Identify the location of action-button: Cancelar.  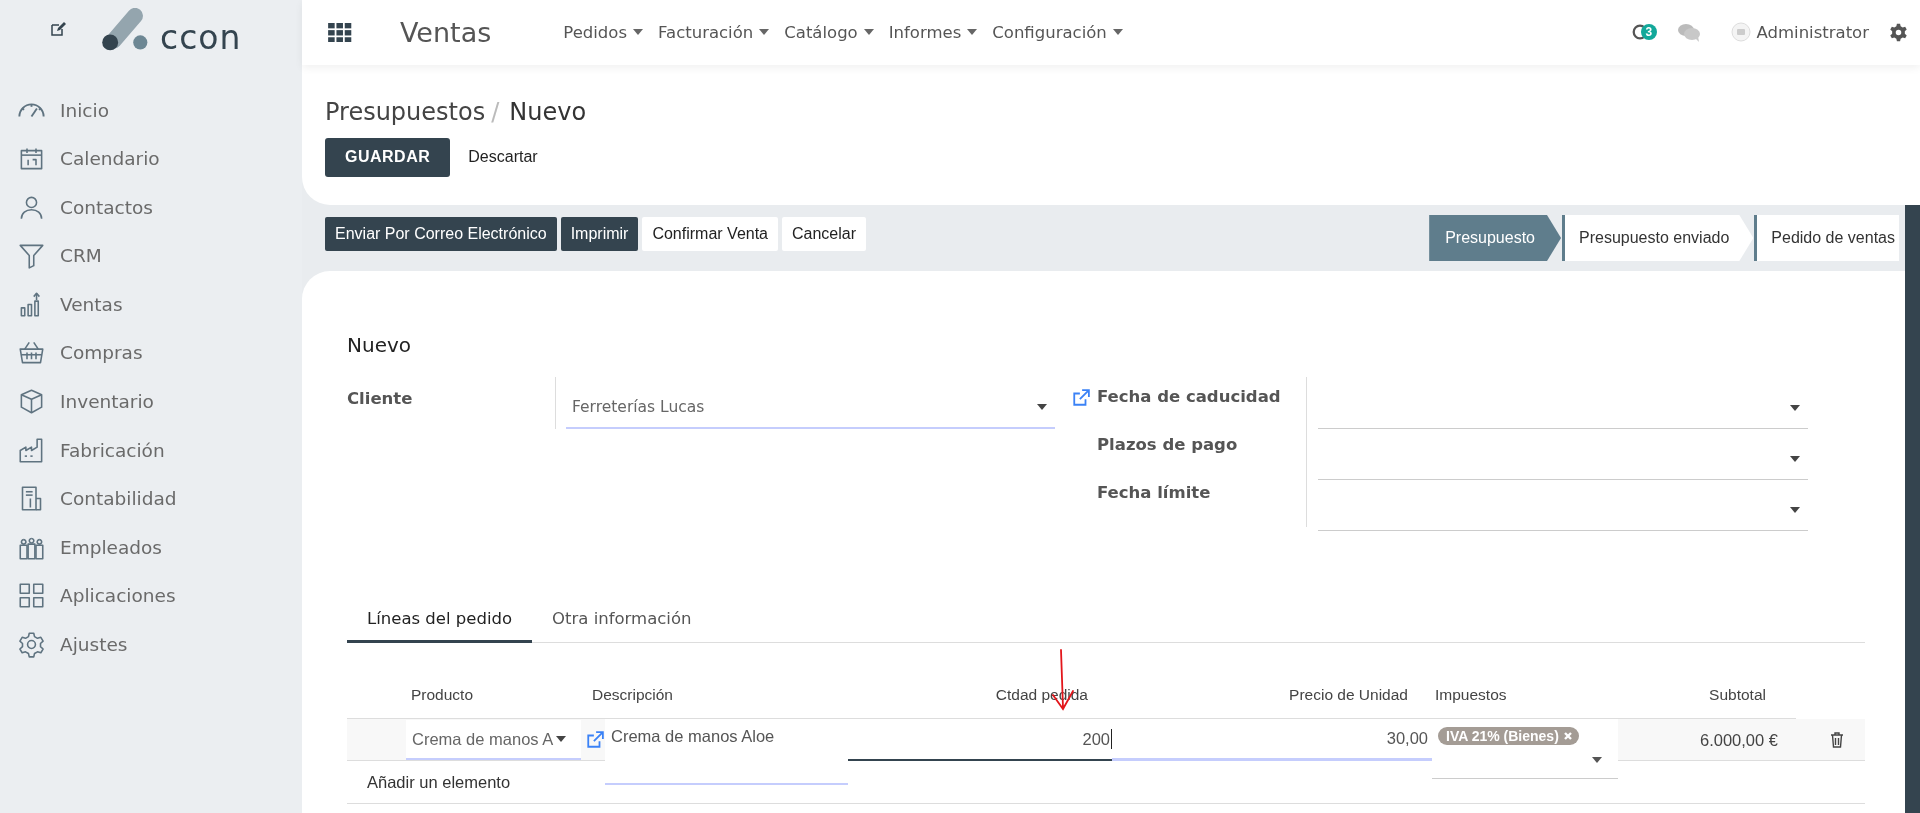
(824, 234).